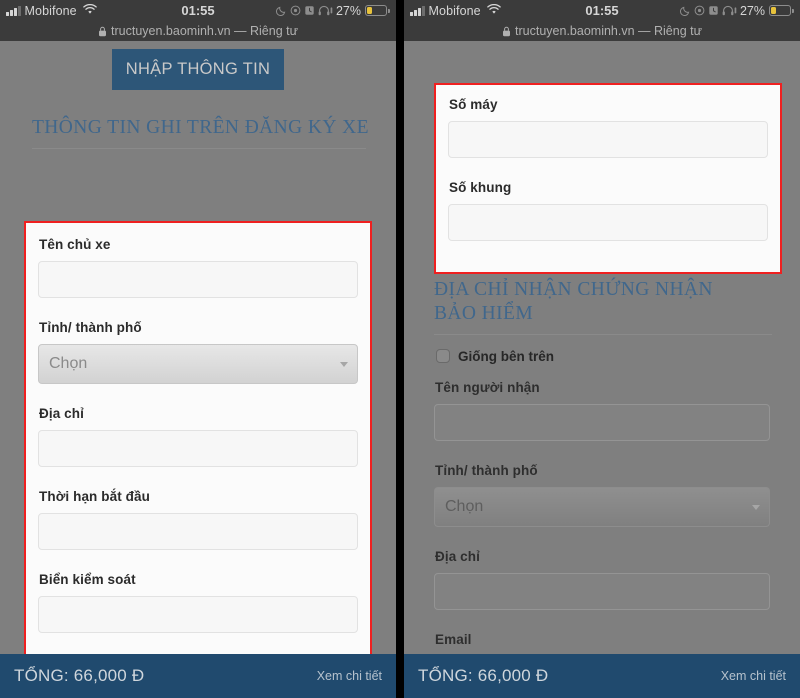  What do you see at coordinates (443, 356) in the screenshot?
I see `checkbox-icon` at bounding box center [443, 356].